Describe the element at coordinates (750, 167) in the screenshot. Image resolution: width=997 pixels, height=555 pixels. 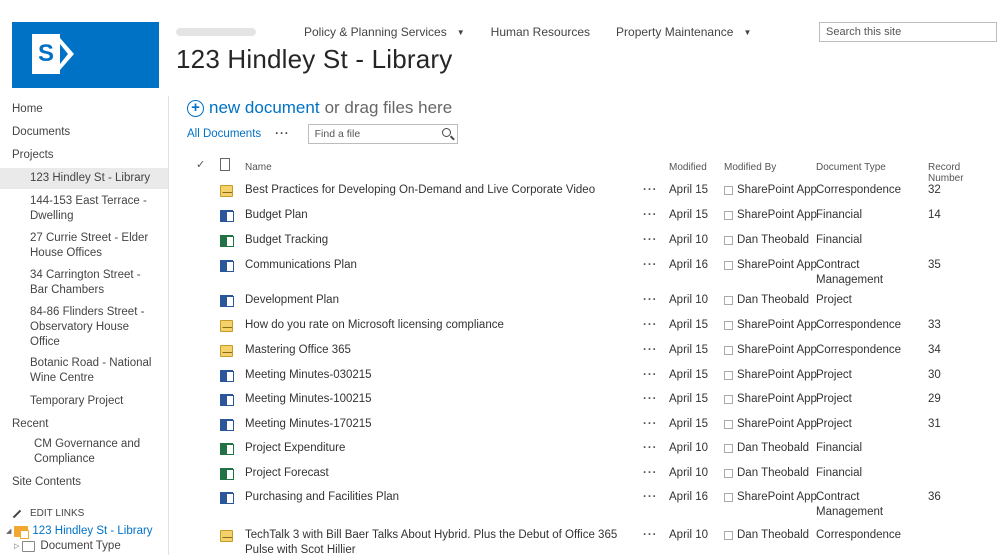
I see `col-header-modified-by: Modified By` at that location.